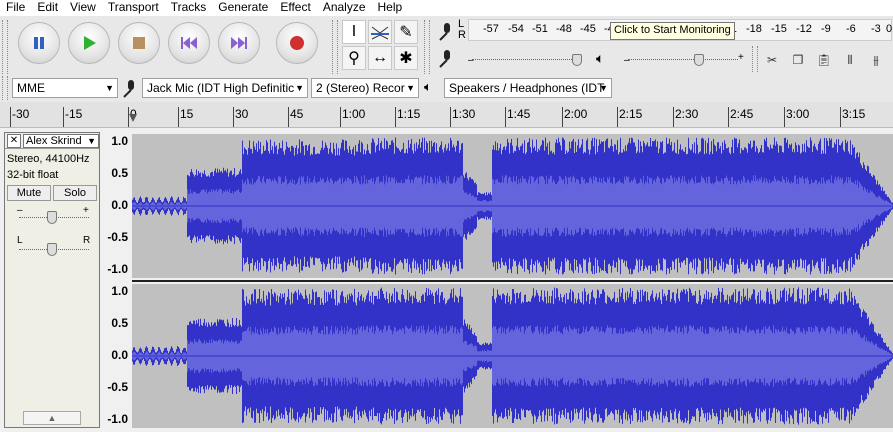 The height and width of the screenshot is (432, 893). Describe the element at coordinates (116, 280) in the screenshot. I see `amplitude-ruler: 1.0 0.5 0.0 -0.5 -1.0 1.0 0.5 0.0 -0.5 -1.0` at that location.